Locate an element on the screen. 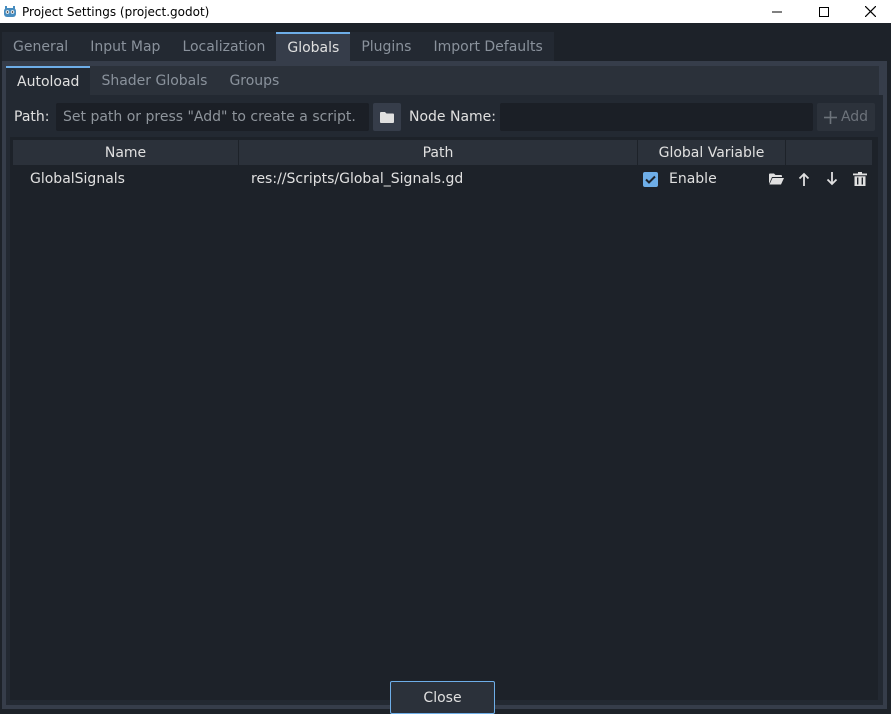  trash-icon is located at coordinates (860, 179).